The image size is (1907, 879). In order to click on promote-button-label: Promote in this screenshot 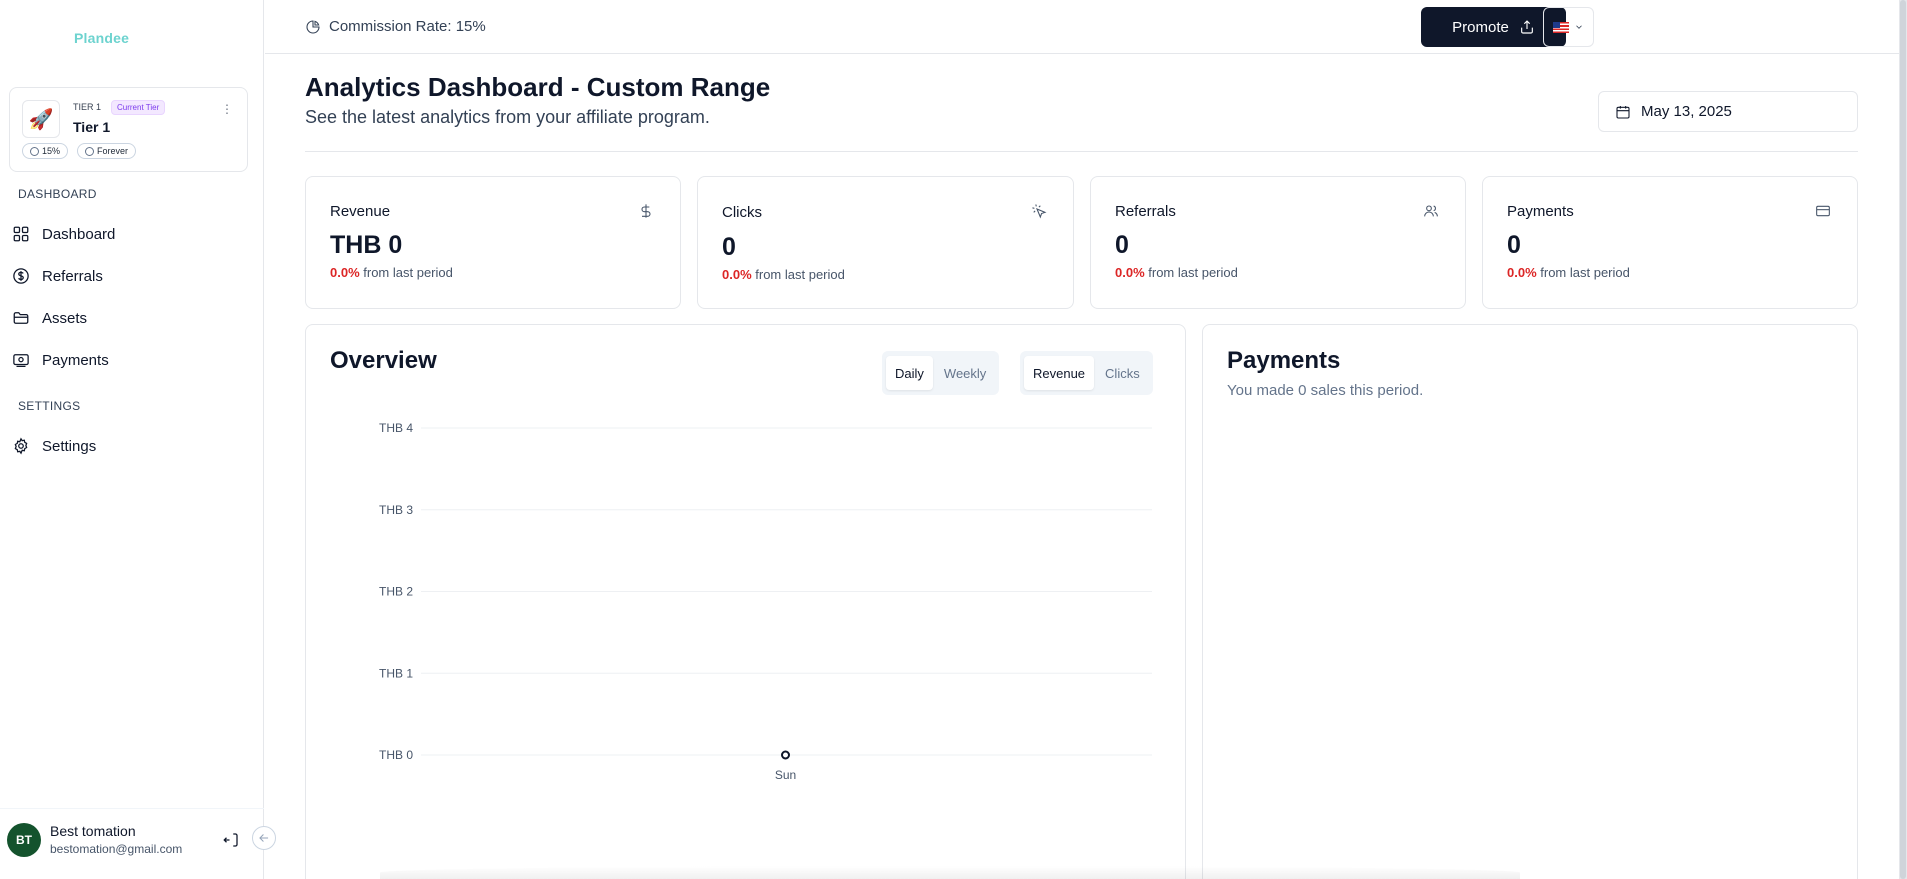, I will do `click(1480, 27)`.